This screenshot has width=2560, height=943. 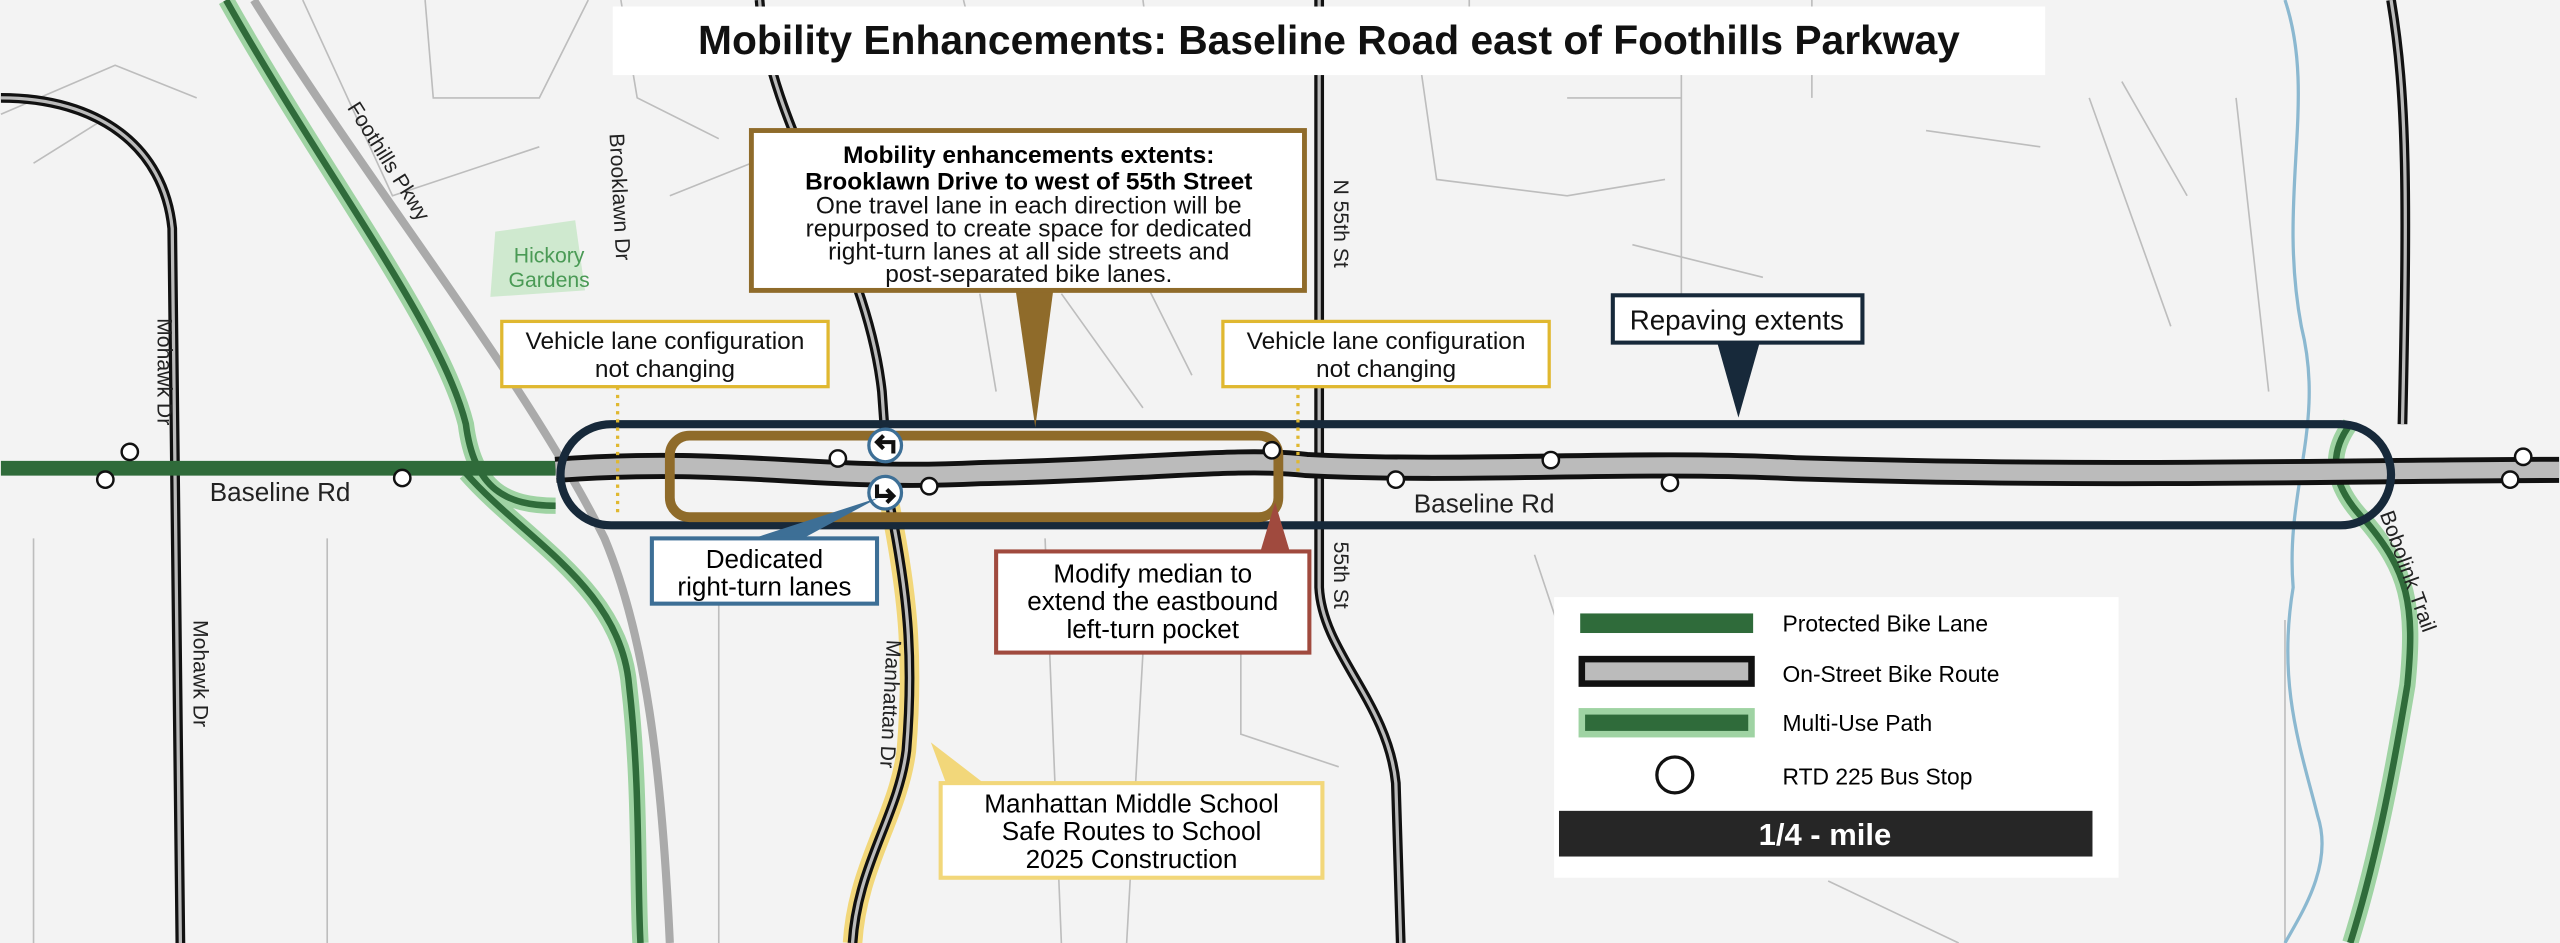 I want to click on on-street-bike-route-swatch, so click(x=1666, y=671).